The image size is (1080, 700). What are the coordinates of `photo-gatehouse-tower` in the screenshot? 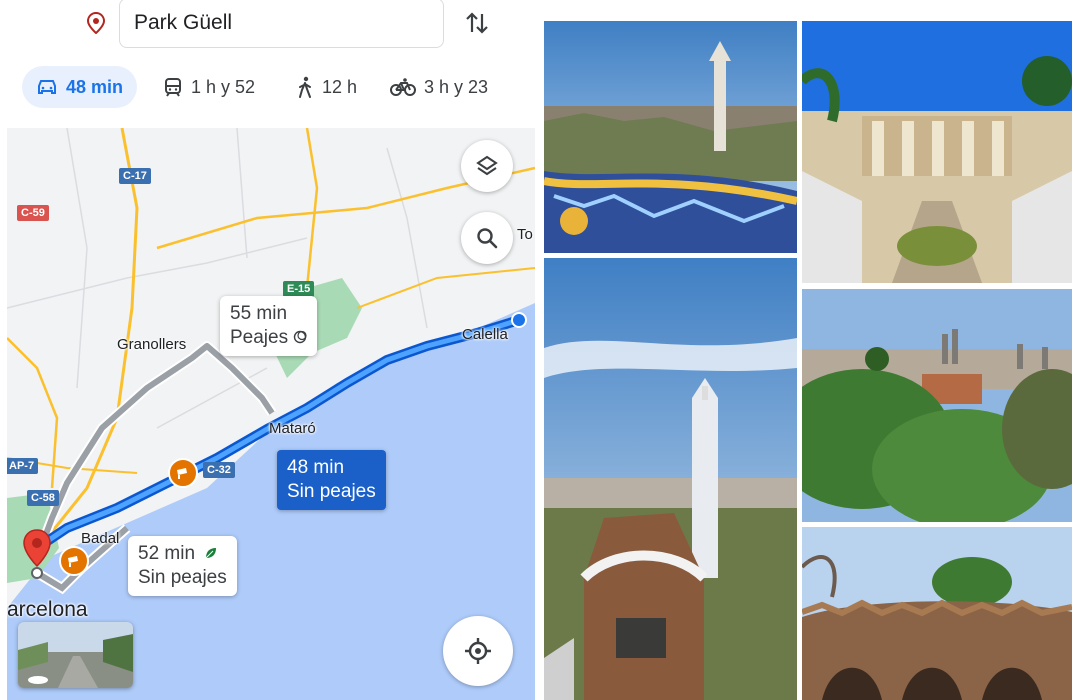 It's located at (670, 479).